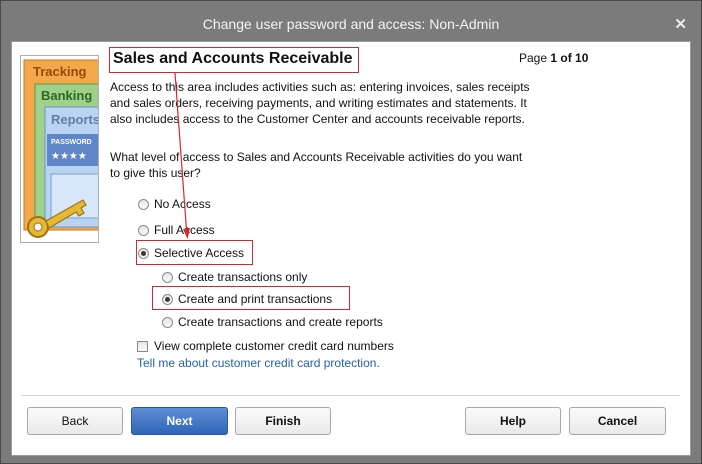  I want to click on full-access-radio, so click(143, 230).